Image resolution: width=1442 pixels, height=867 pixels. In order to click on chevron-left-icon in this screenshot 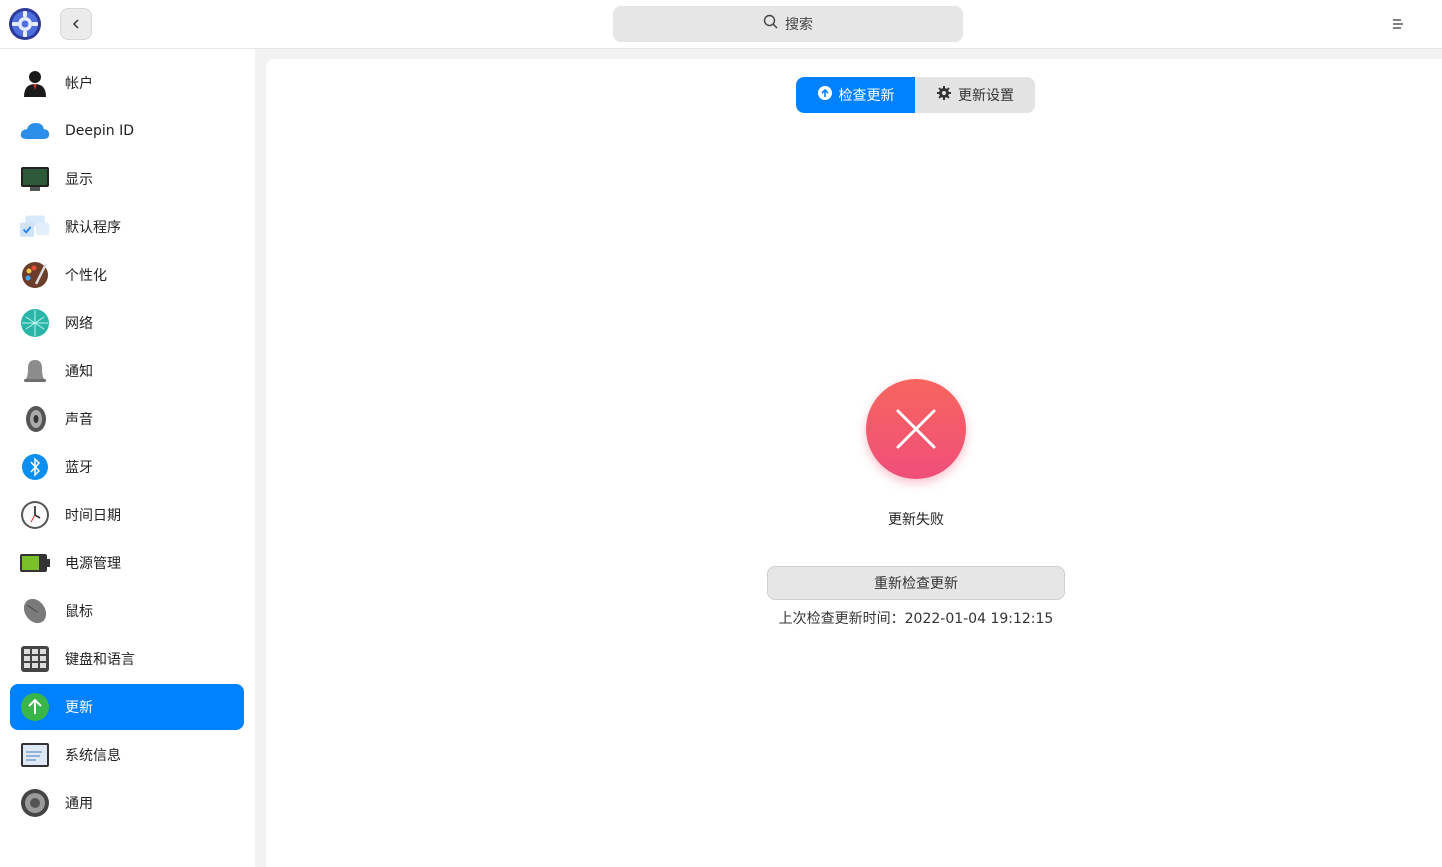, I will do `click(76, 24)`.